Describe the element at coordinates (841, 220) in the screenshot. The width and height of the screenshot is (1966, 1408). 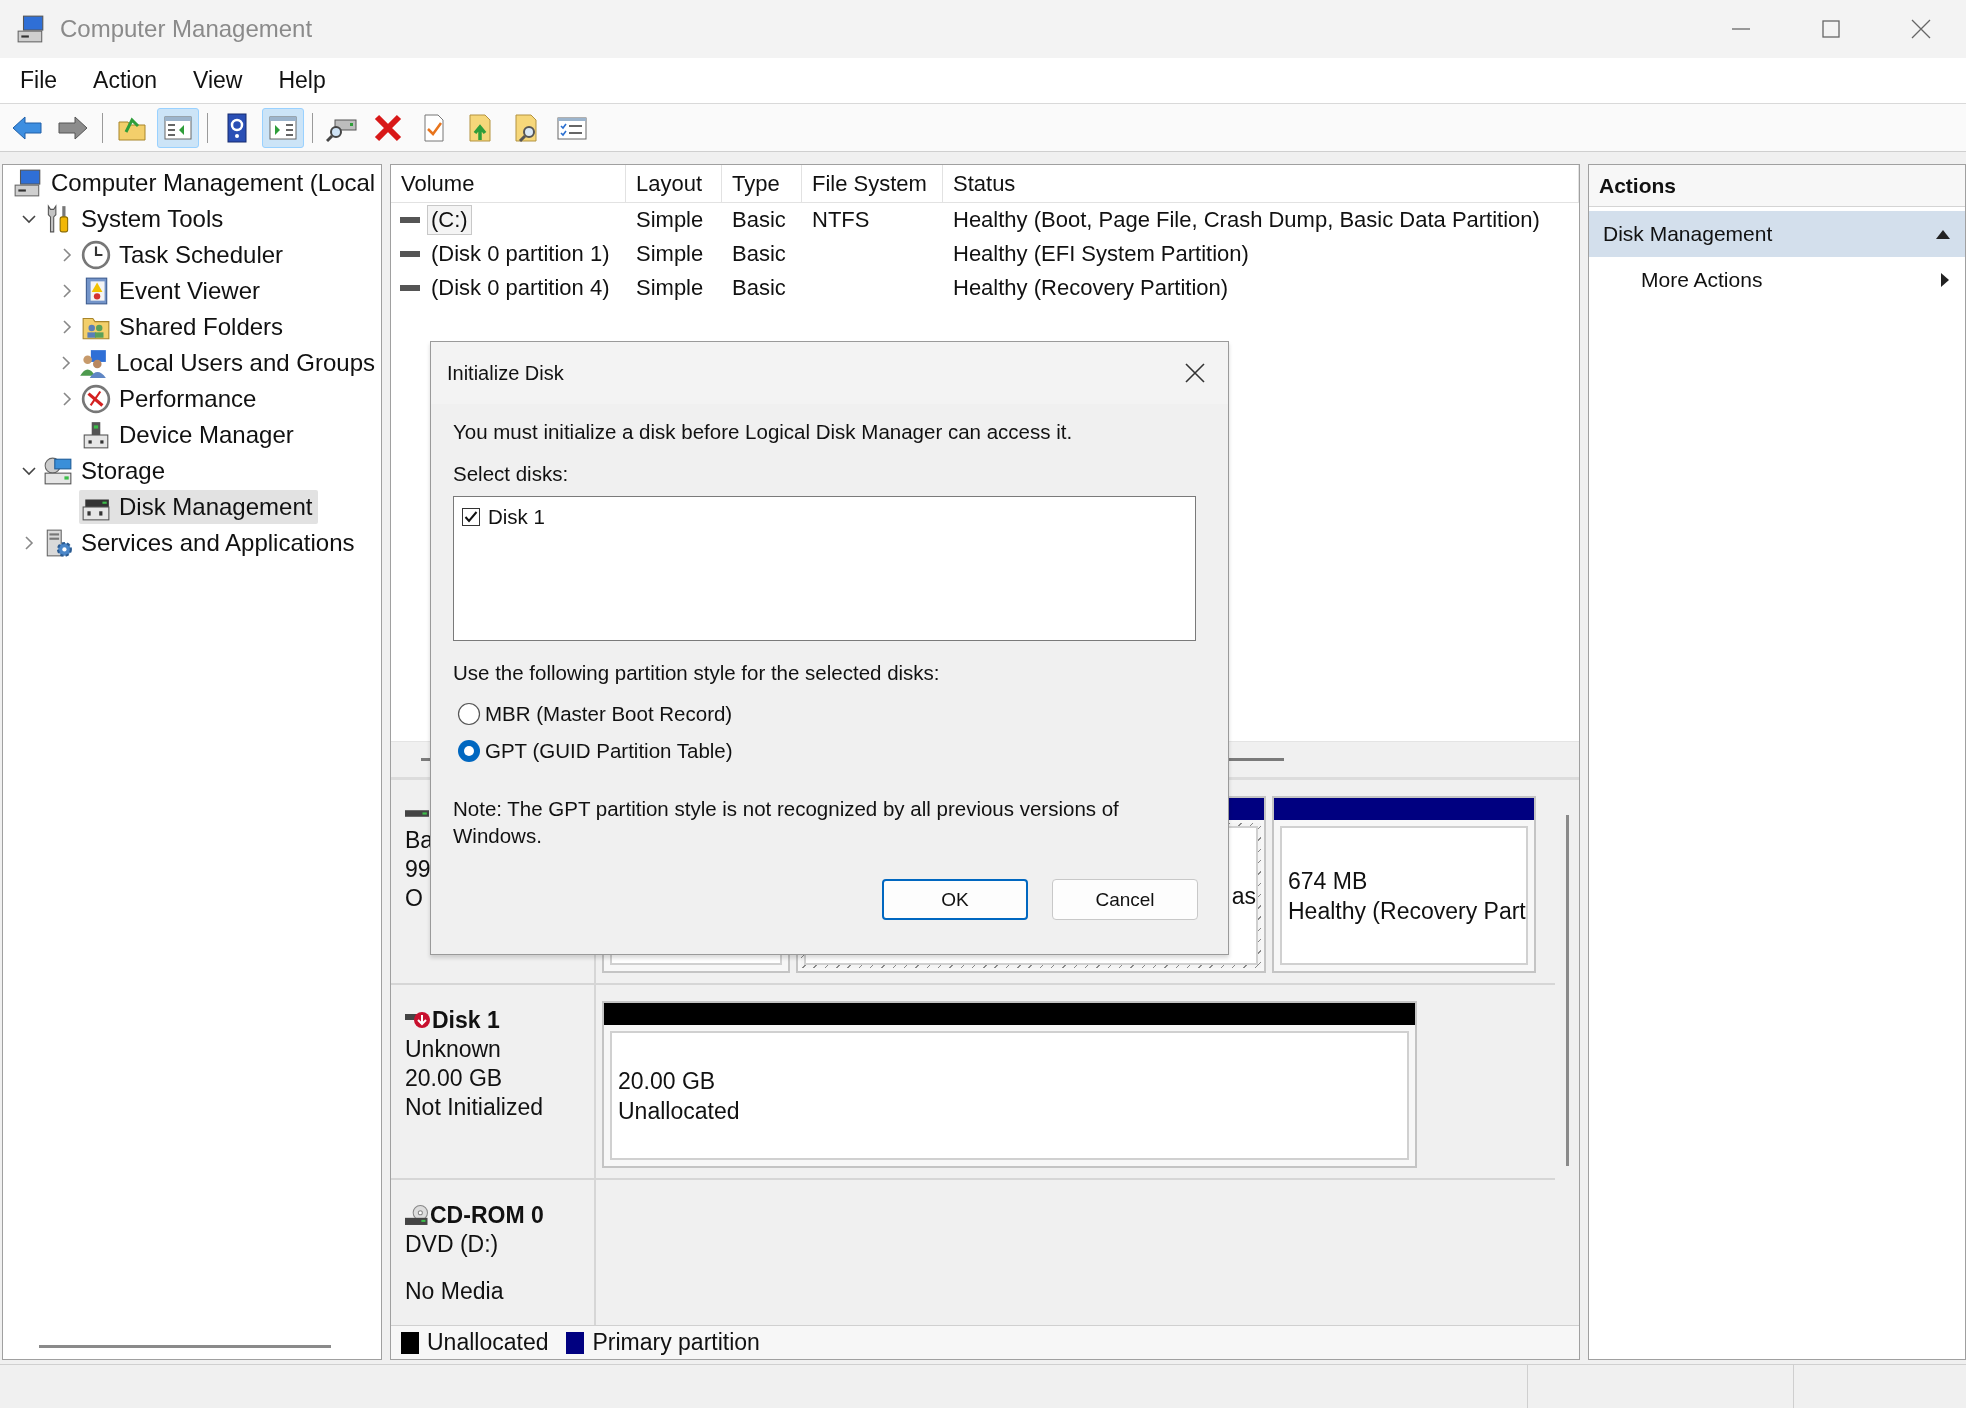
I see `table-cell-text: NTFS` at that location.